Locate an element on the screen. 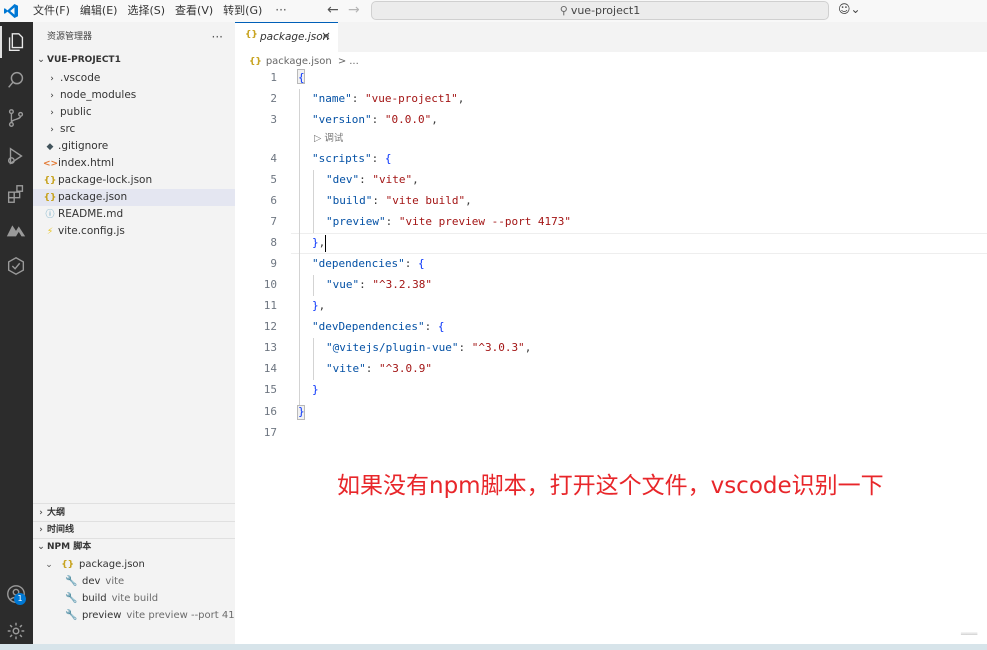 The height and width of the screenshot is (650, 987). npm-script-preview: 🔧 preview vite preview --port 4173 is located at coordinates (156, 615).